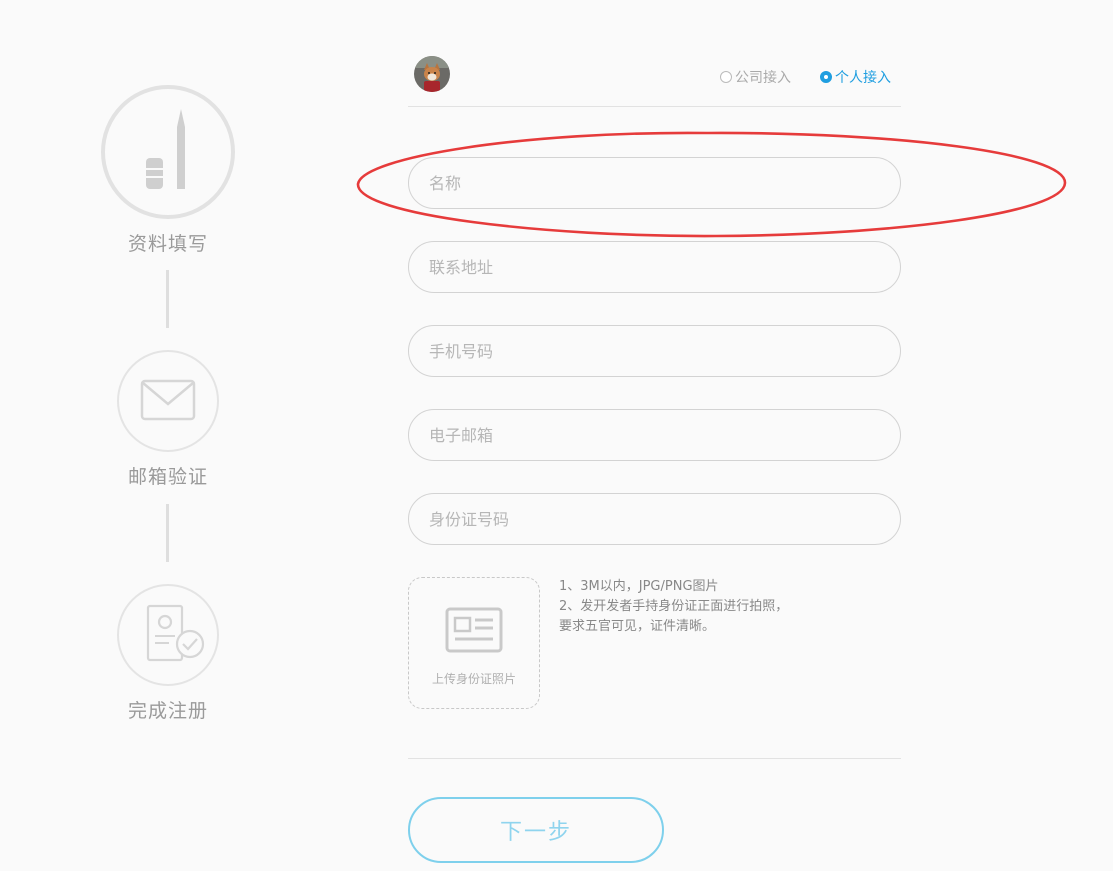 This screenshot has width=1113, height=871. Describe the element at coordinates (654, 267) in the screenshot. I see `address-input` at that location.